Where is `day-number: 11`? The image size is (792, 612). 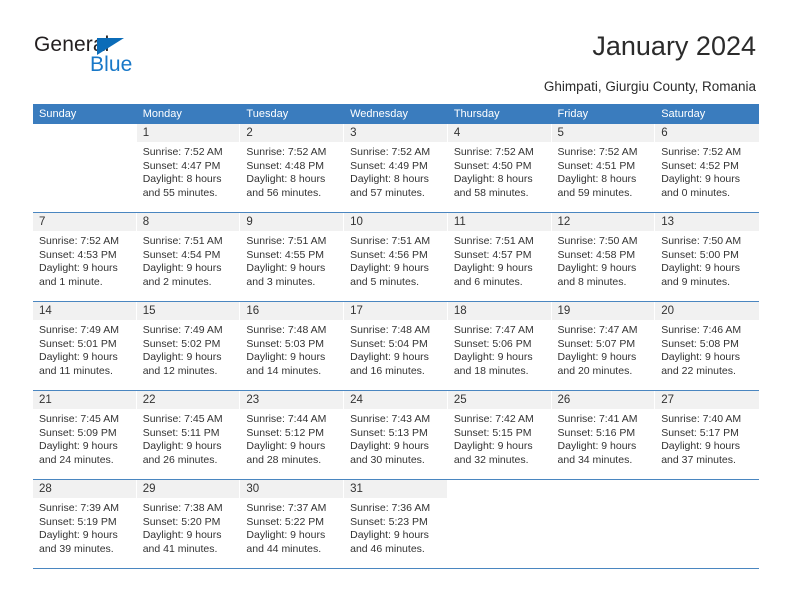
day-number: 11 is located at coordinates (499, 222).